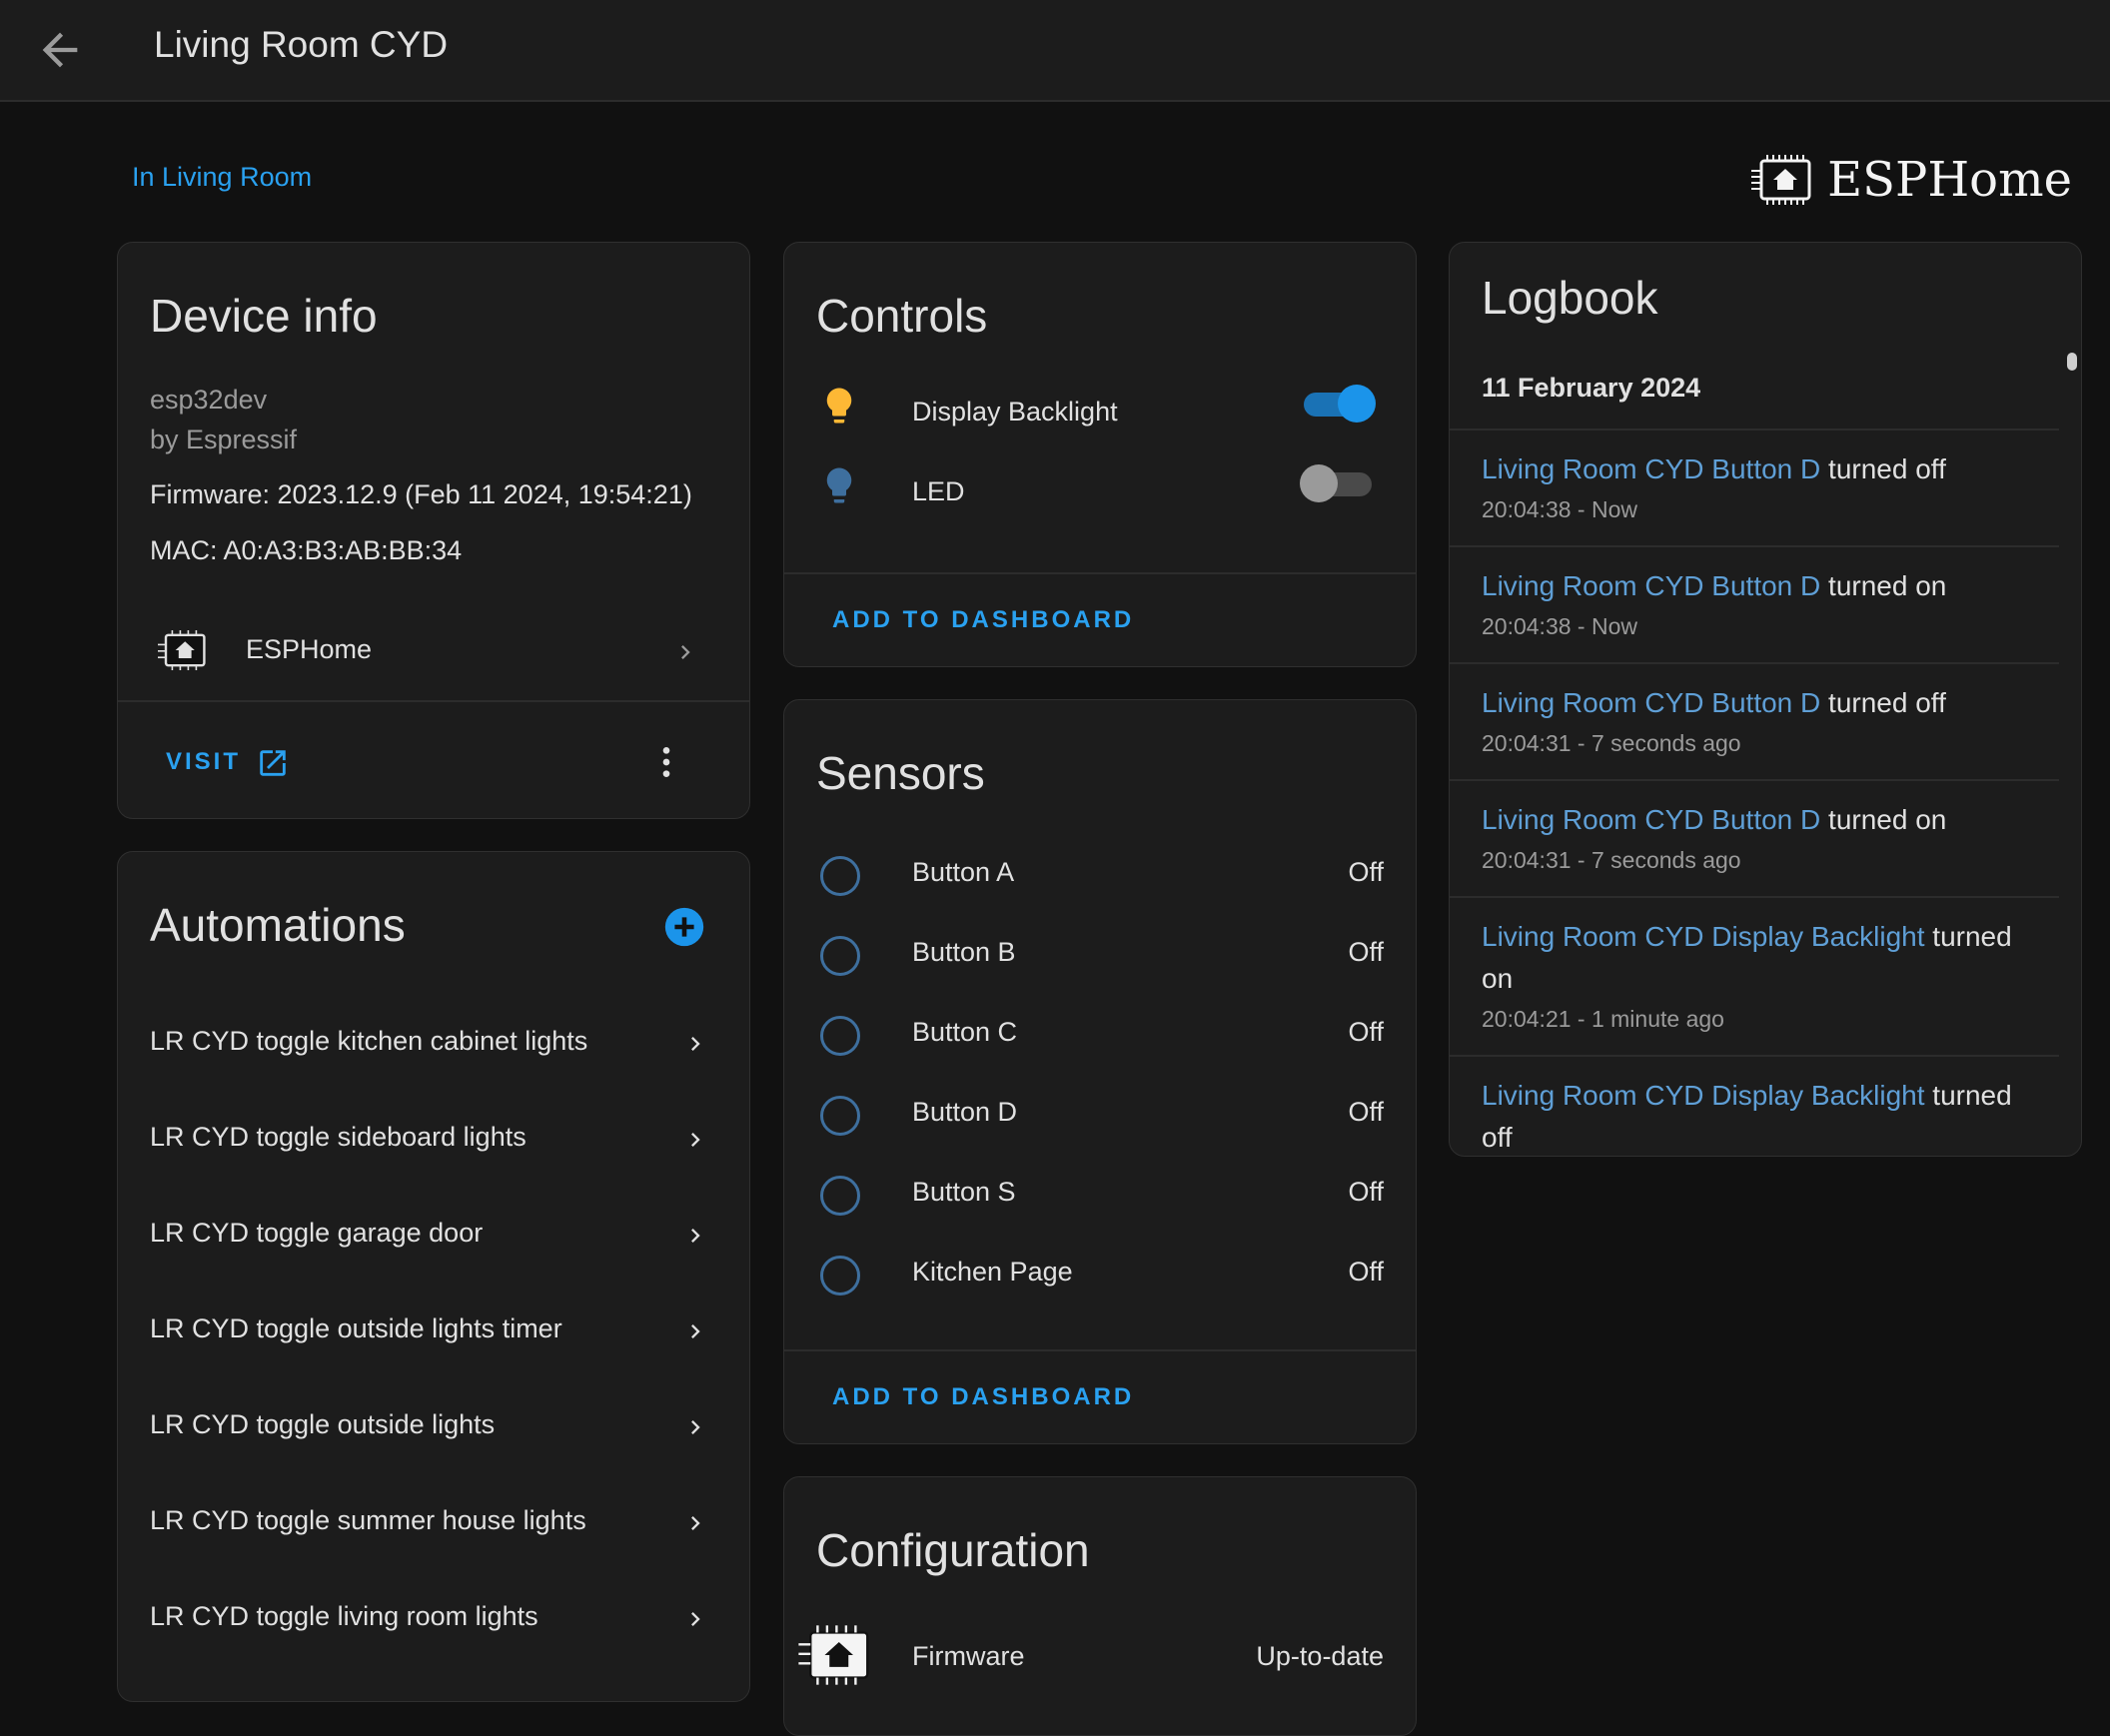 The width and height of the screenshot is (2110, 1736). I want to click on logbook-message: Living Room CYD Button D turned off, so click(1751, 469).